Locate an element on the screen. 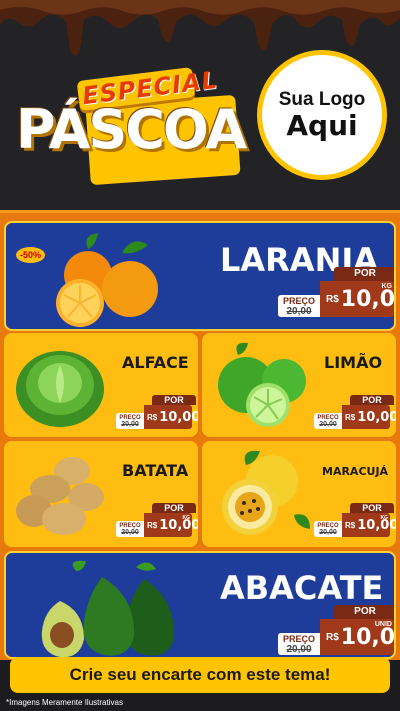 The height and width of the screenshot is (711, 400). disclaimer-note: *Imagens Meramente Ilustrativas is located at coordinates (64, 702).